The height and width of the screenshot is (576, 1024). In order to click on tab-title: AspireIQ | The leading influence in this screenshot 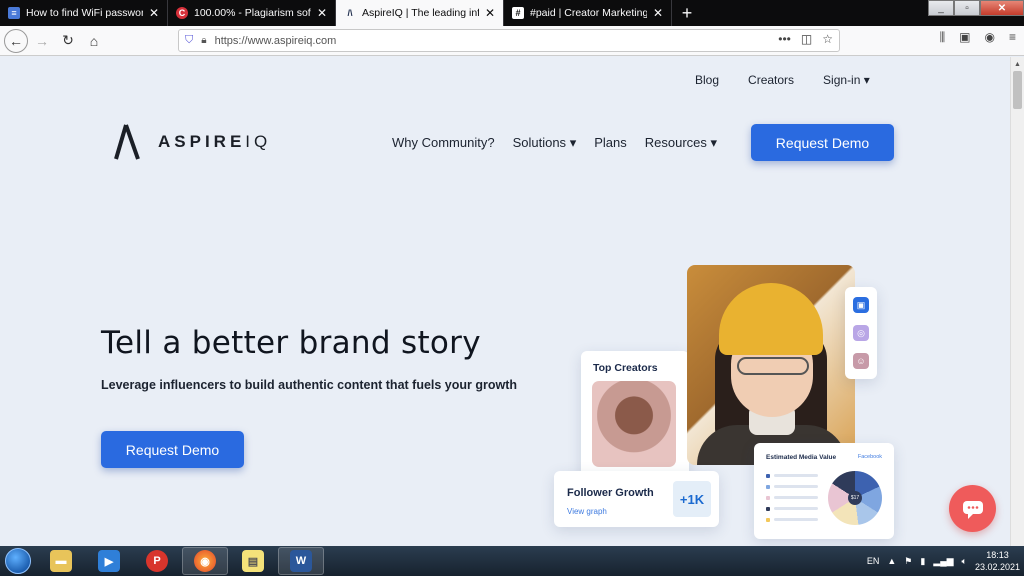, I will do `click(420, 13)`.